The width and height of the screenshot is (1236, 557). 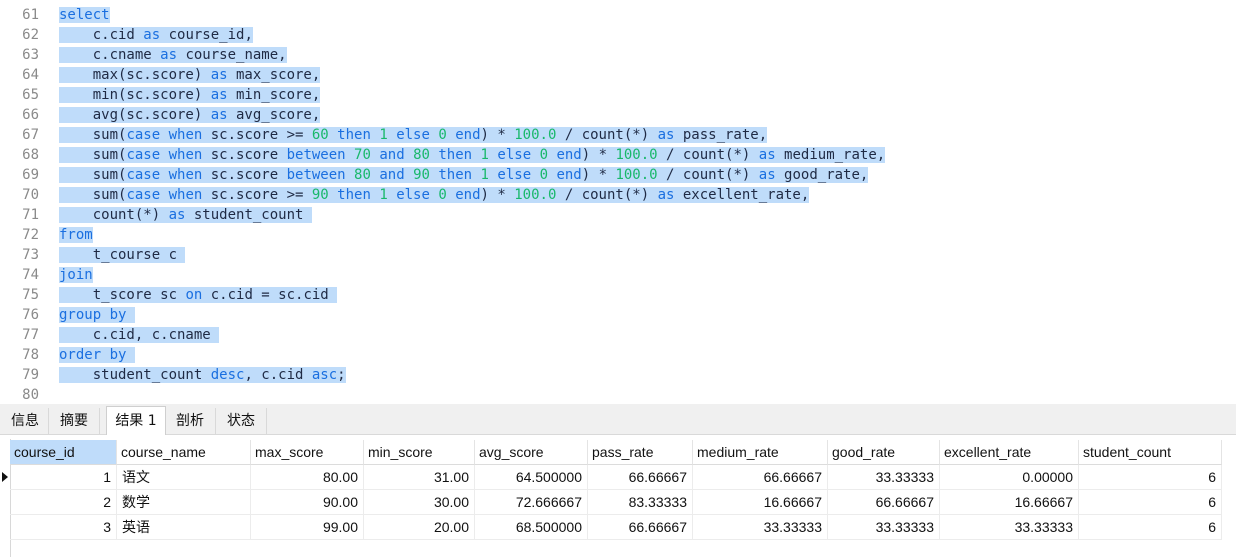 What do you see at coordinates (5, 477) in the screenshot?
I see `current-row-pointer-icon` at bounding box center [5, 477].